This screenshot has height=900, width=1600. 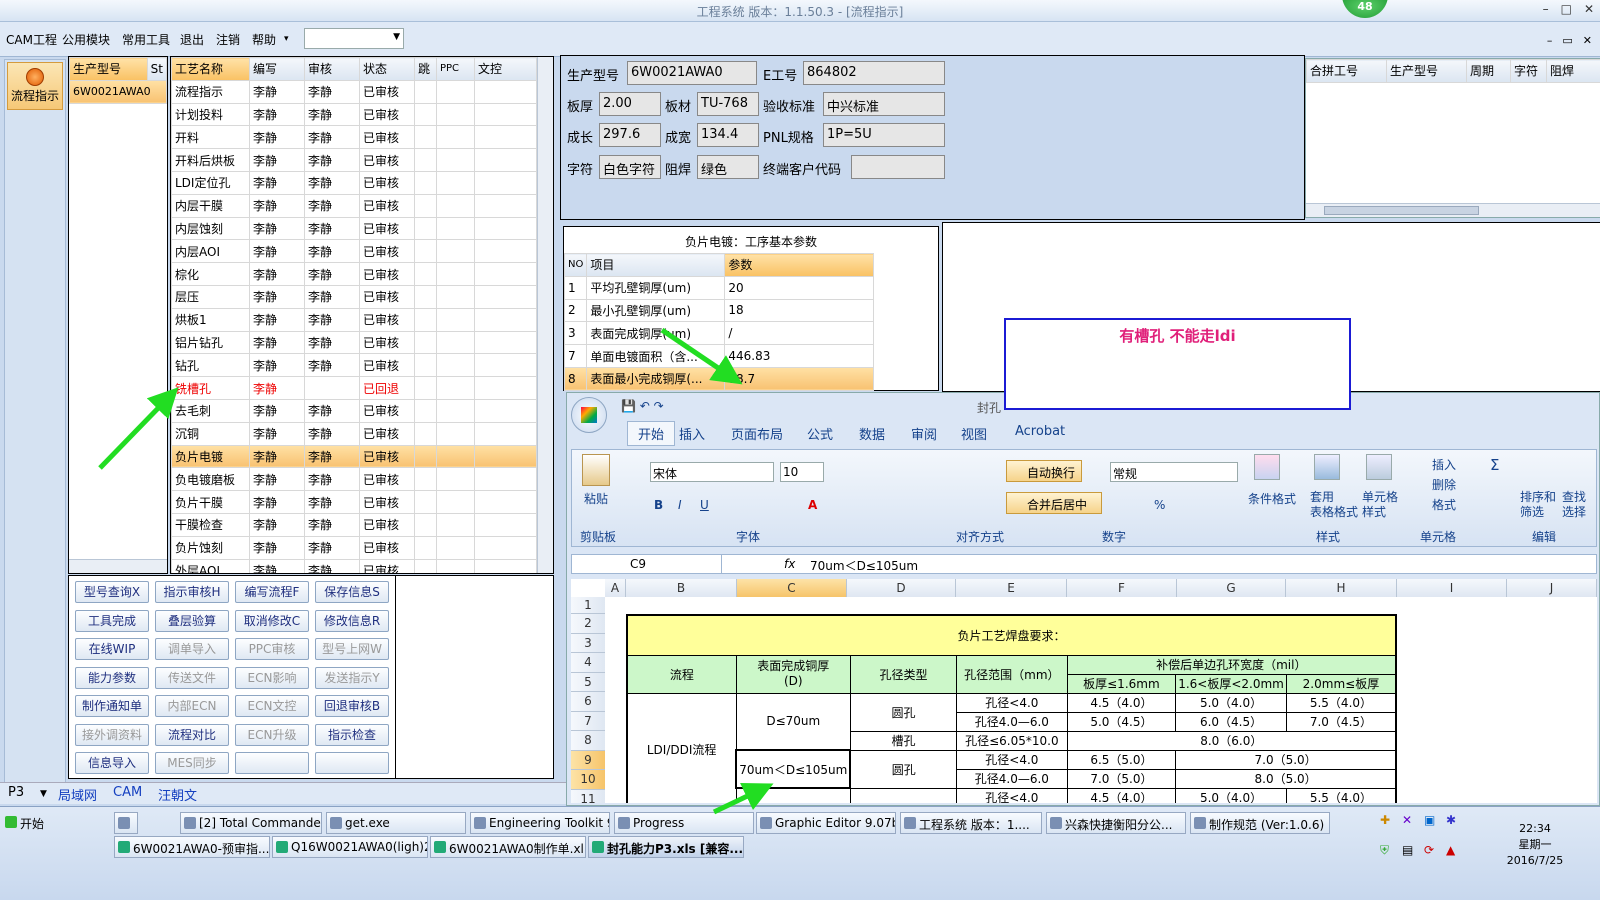 What do you see at coordinates (192, 649) in the screenshot?
I see `action-button: 调单导入` at bounding box center [192, 649].